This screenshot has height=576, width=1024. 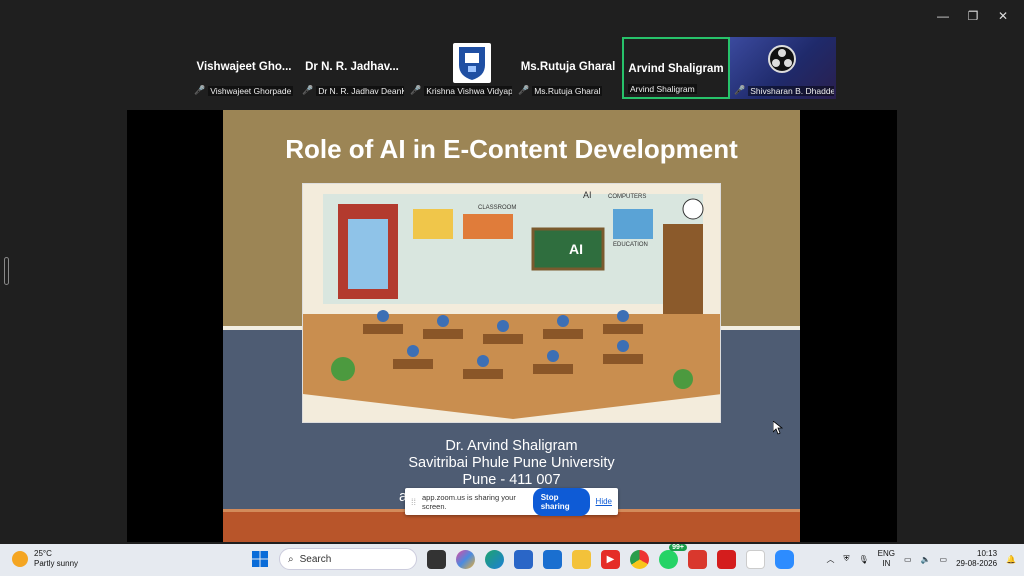 What do you see at coordinates (630, 245) in the screenshot?
I see `illustration-label: EDUCATION` at bounding box center [630, 245].